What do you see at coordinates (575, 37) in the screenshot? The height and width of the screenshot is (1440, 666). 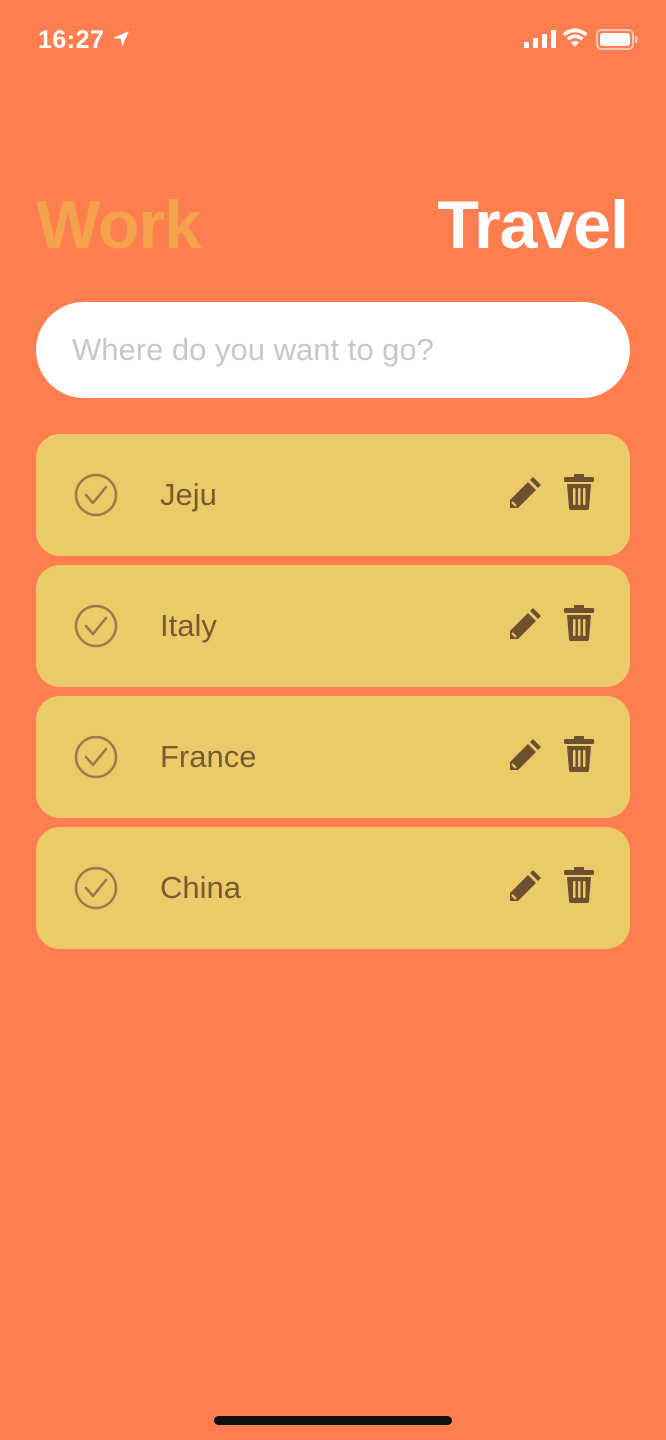 I see `wifi-icon` at bounding box center [575, 37].